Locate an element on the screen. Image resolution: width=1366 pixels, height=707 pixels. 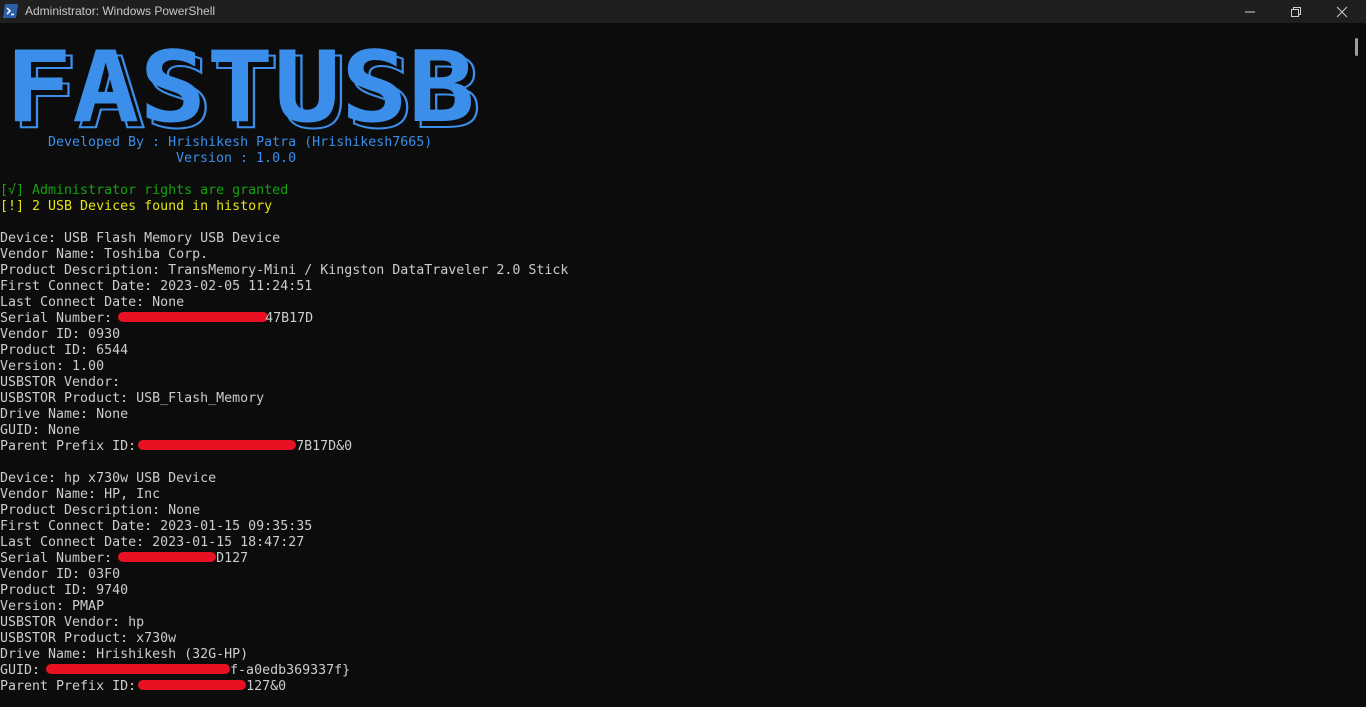
title-bar: Administrator: Windows PowerShell is located at coordinates (683, 11).